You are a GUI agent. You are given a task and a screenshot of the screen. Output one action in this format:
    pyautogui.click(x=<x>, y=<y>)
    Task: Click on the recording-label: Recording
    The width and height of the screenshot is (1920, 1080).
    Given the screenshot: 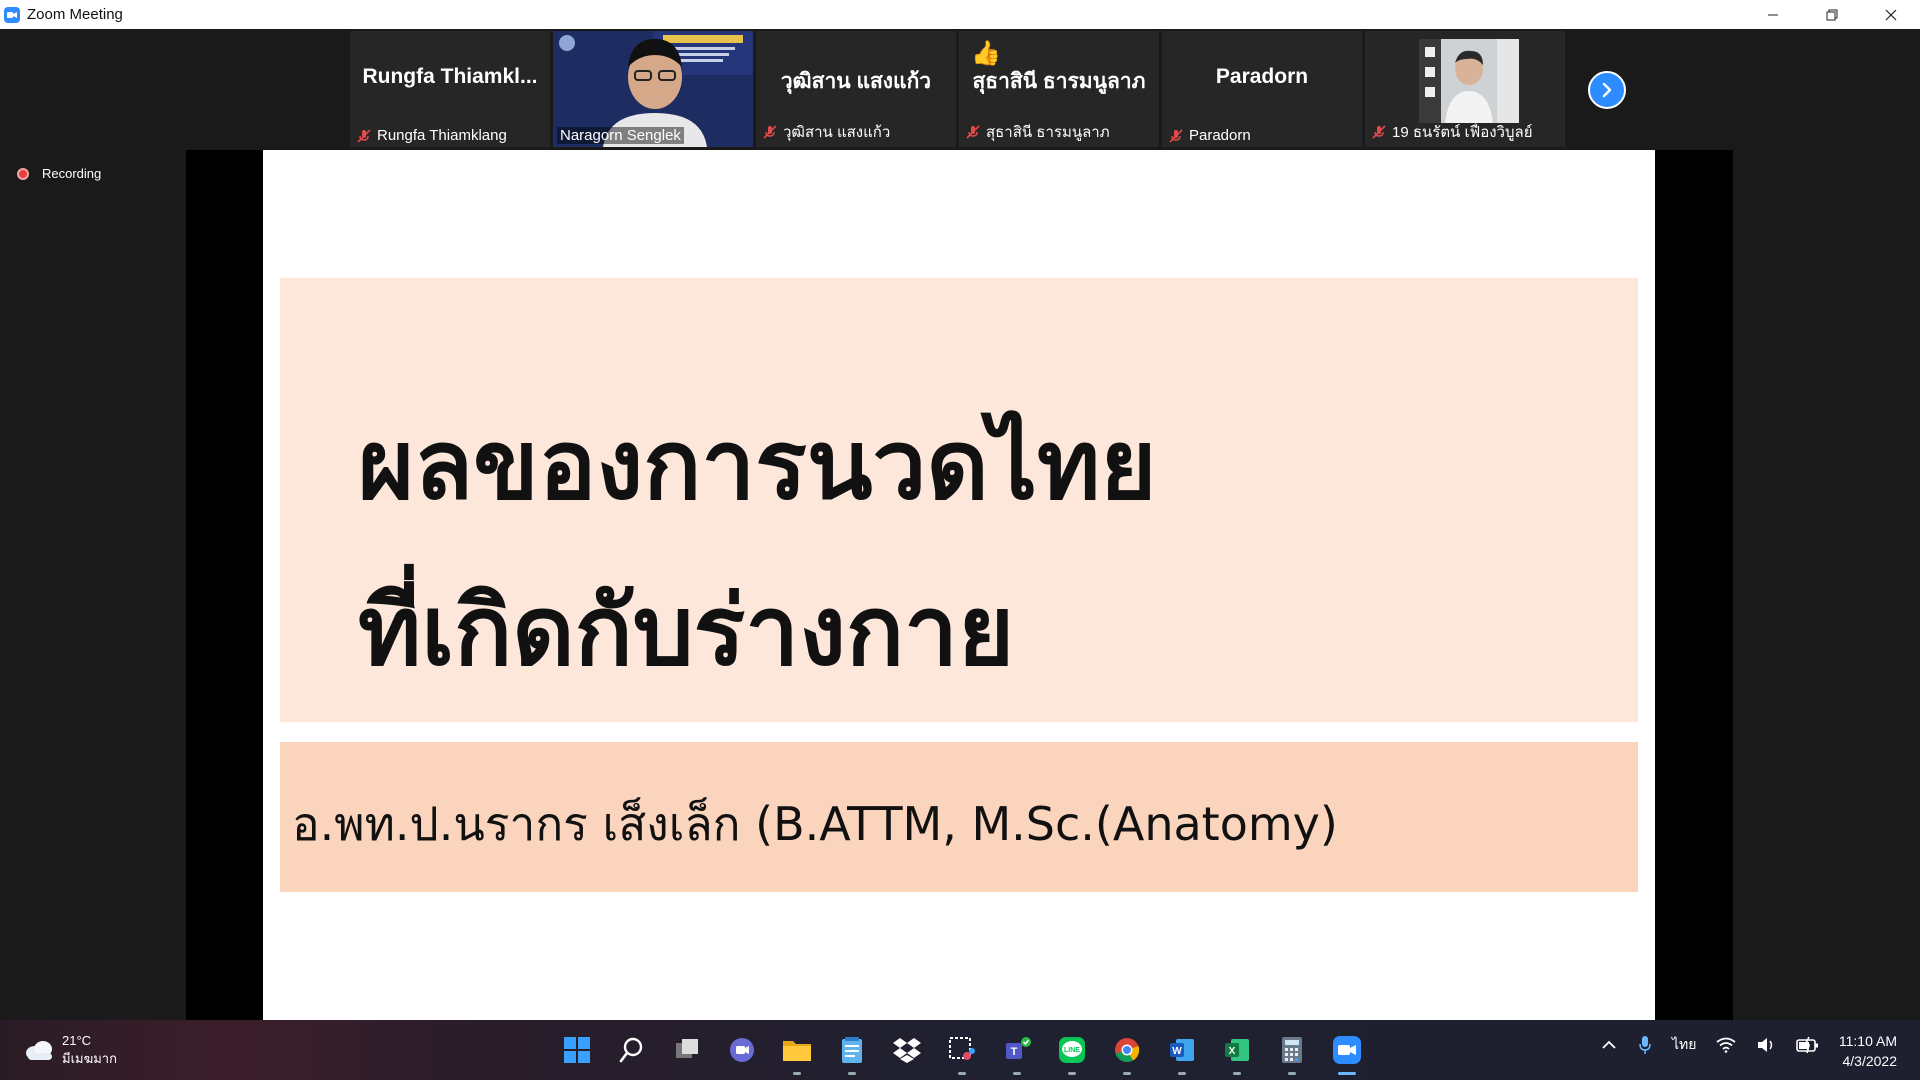 What is the action you would take?
    pyautogui.click(x=72, y=173)
    